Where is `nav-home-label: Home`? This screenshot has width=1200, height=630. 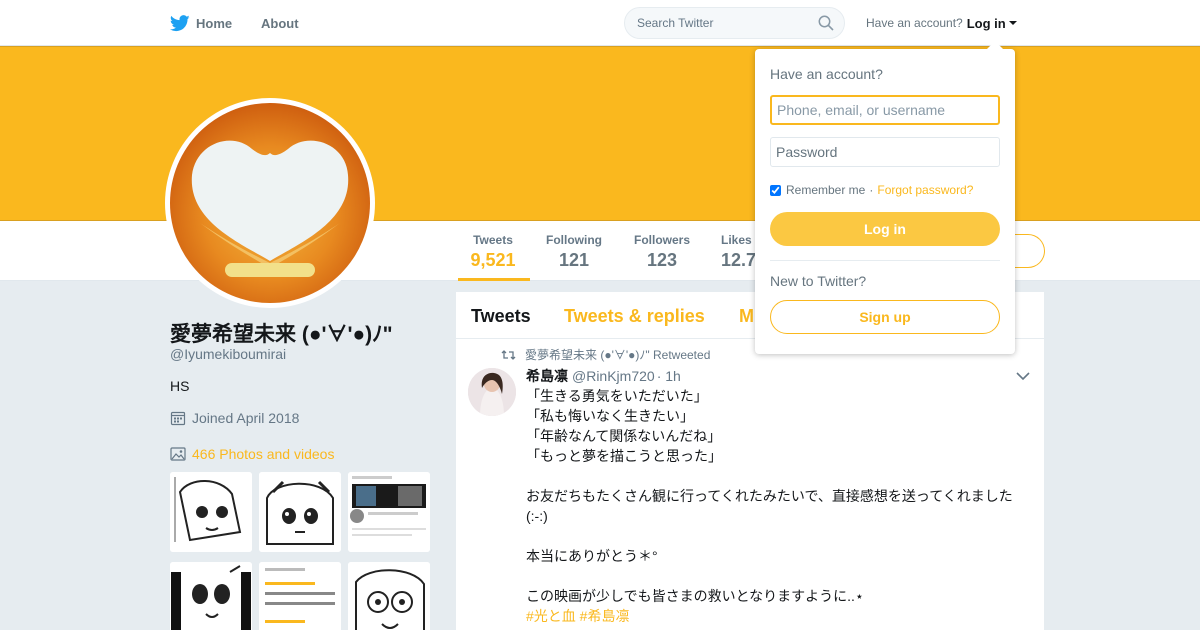
nav-home-label: Home is located at coordinates (214, 23).